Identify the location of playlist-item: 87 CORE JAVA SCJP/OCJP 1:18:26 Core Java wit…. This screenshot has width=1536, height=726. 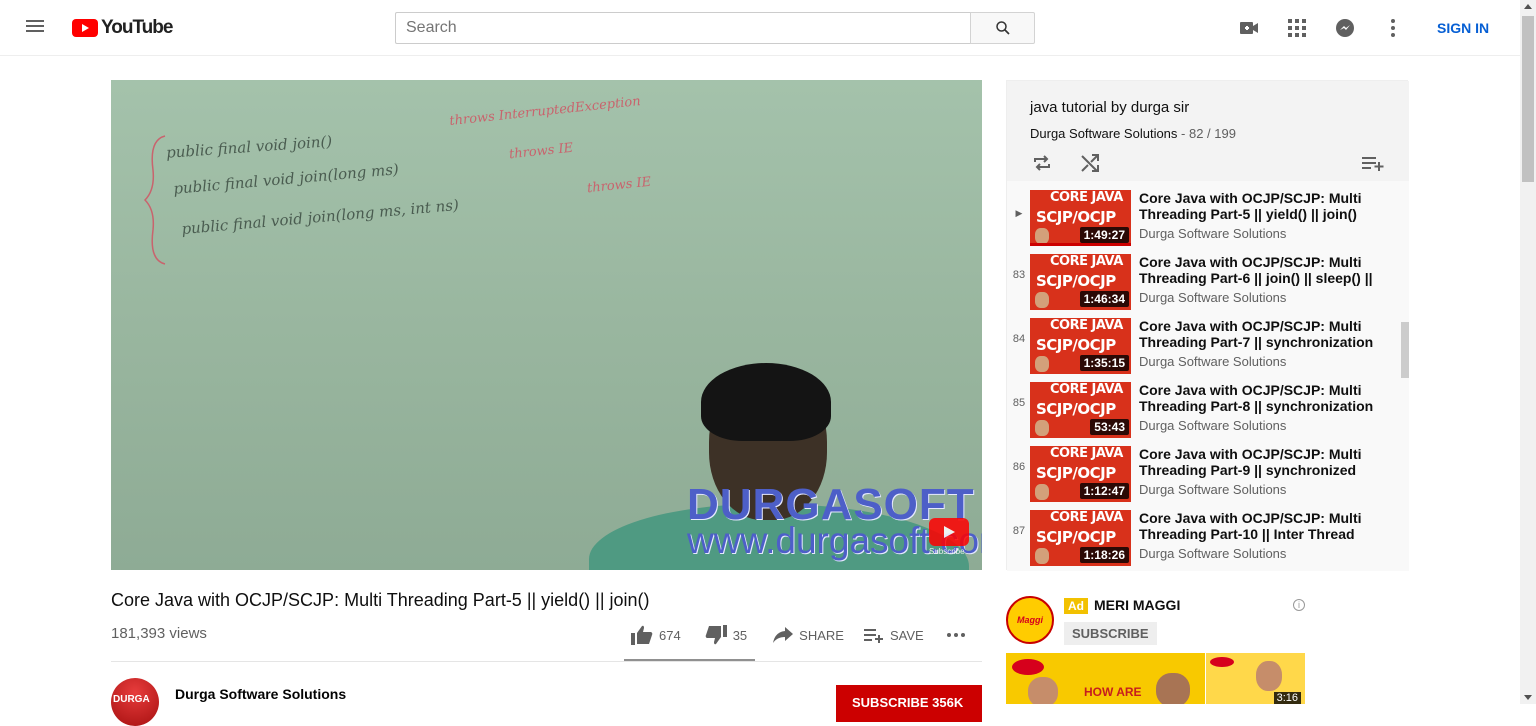
(1205, 533).